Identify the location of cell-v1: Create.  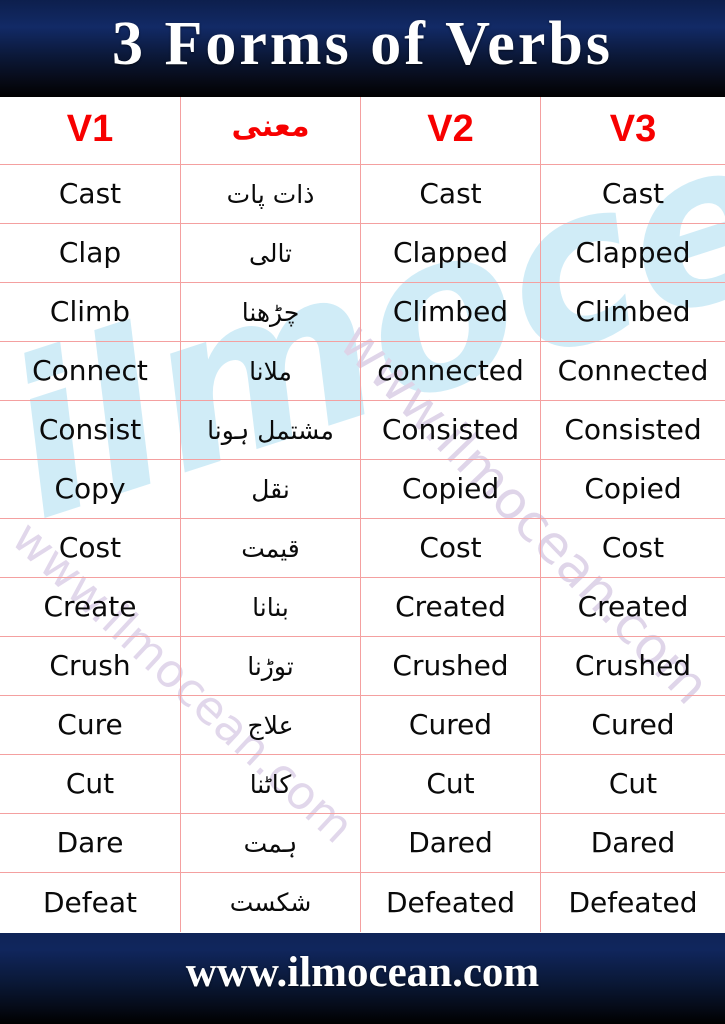
(90, 607).